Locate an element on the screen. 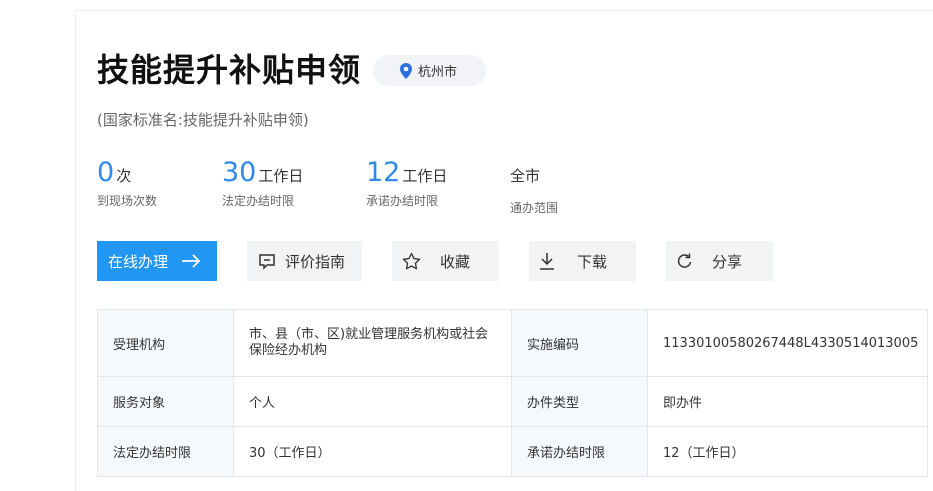 This screenshot has width=933, height=491. comment-icon is located at coordinates (267, 262).